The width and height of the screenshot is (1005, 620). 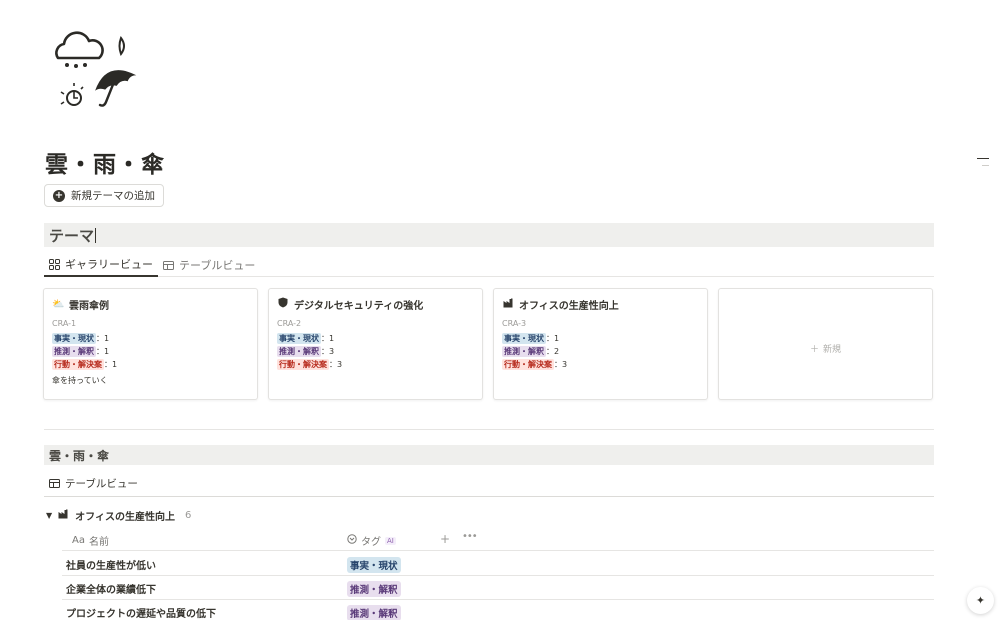 What do you see at coordinates (80, 380) in the screenshot?
I see `card-note: 傘を持っていく` at bounding box center [80, 380].